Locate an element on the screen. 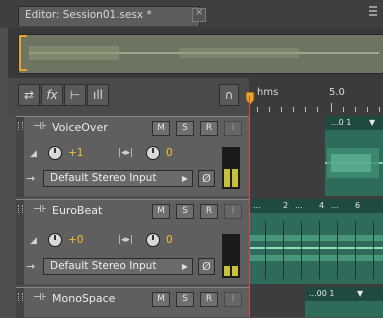 This screenshot has height=318, width=383. volume-value: +0 is located at coordinates (75, 240).